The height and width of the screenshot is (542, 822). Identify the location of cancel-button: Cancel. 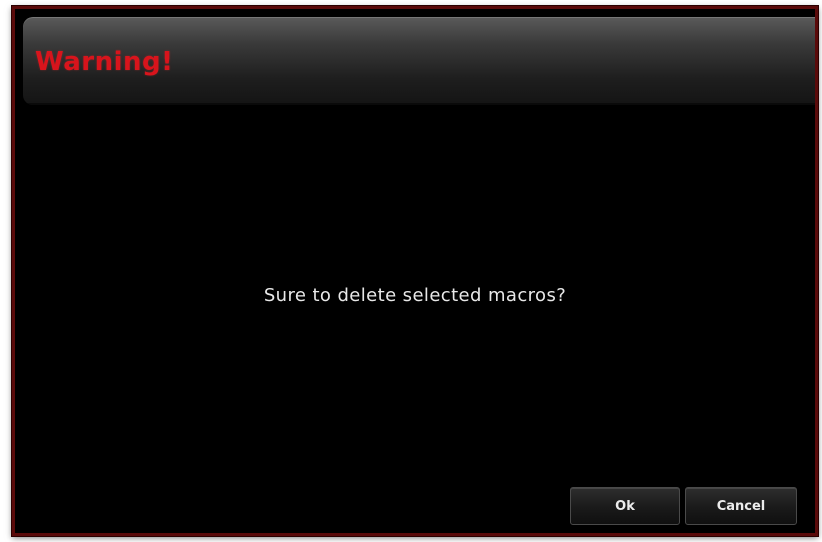
(741, 506).